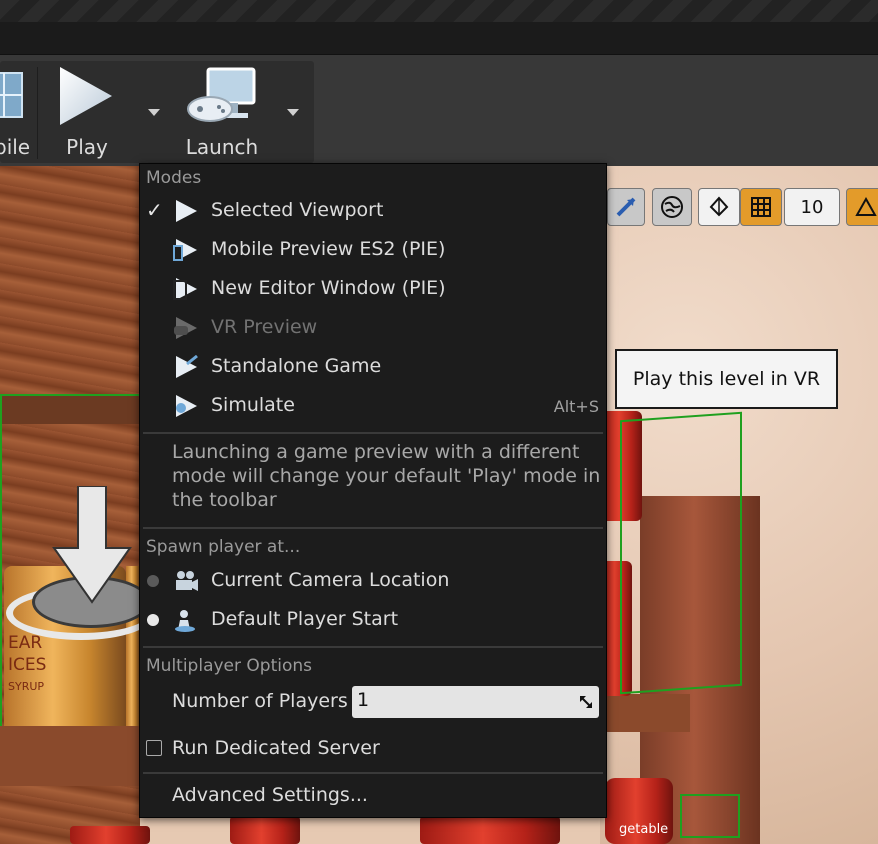  Describe the element at coordinates (154, 112) in the screenshot. I see `play-options-dropdown-arrow` at that location.